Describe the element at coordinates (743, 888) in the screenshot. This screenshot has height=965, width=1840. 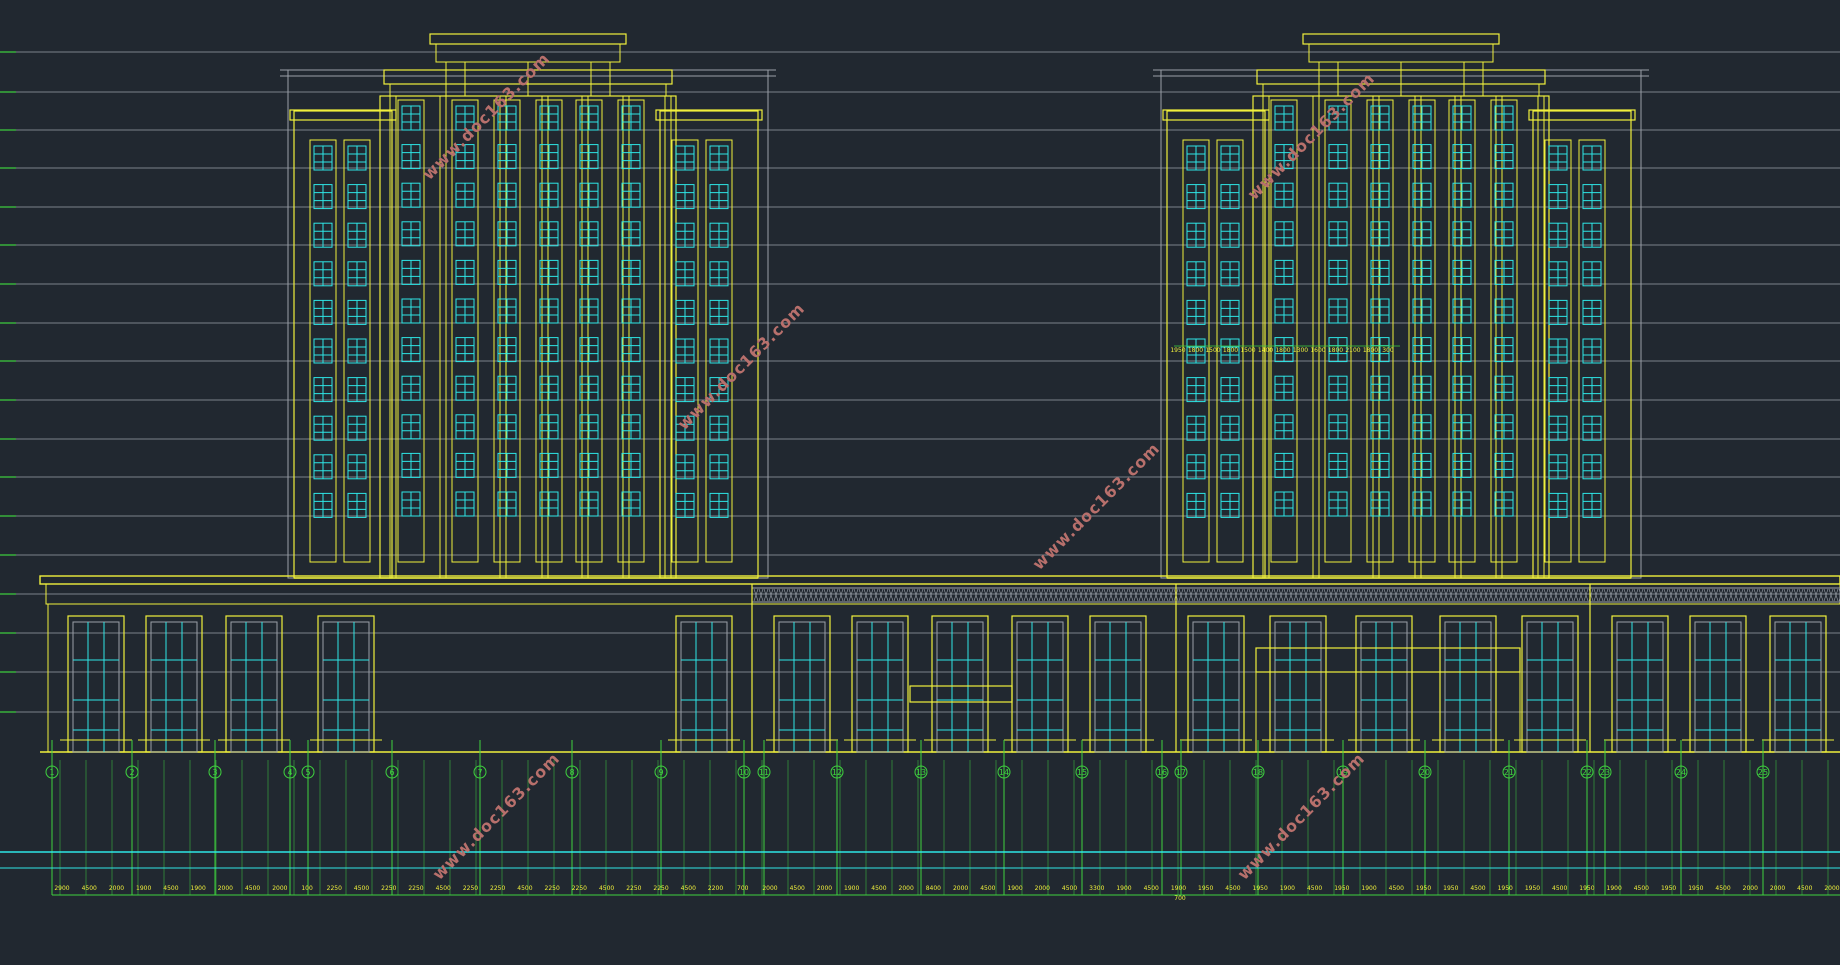
I see `dimension-value: 700` at that location.